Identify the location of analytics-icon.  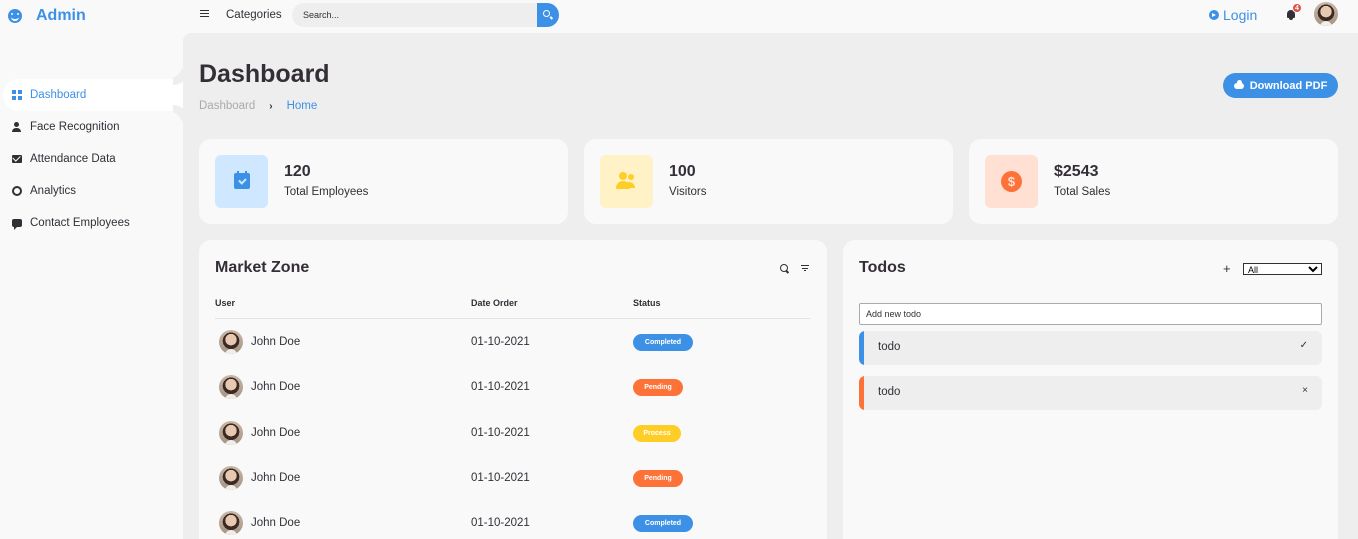
(17, 191).